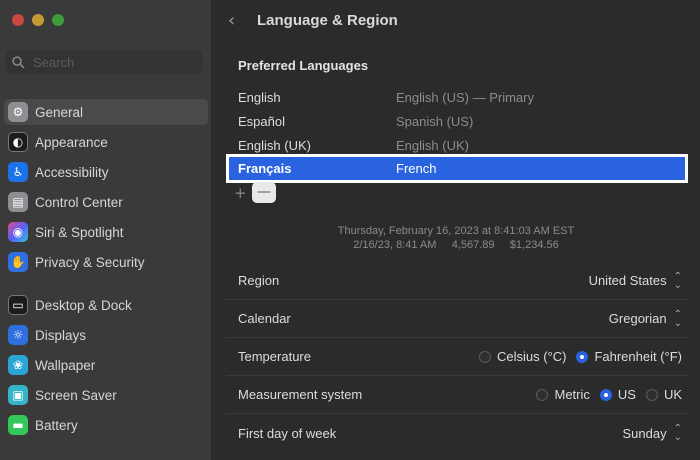 This screenshot has width=700, height=460. What do you see at coordinates (18, 232) in the screenshot?
I see `siri-icon: ◉` at bounding box center [18, 232].